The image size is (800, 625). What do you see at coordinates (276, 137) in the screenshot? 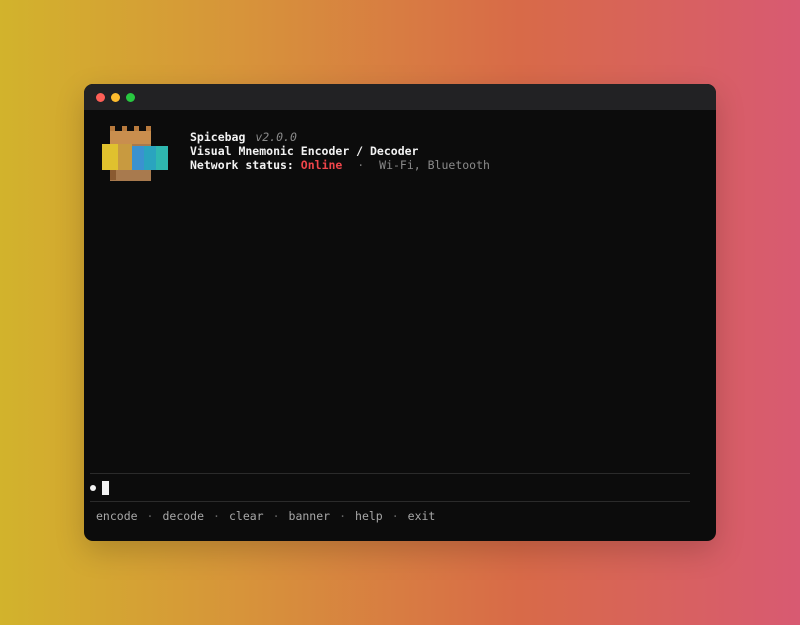
I see `app-version: v2.0.0` at bounding box center [276, 137].